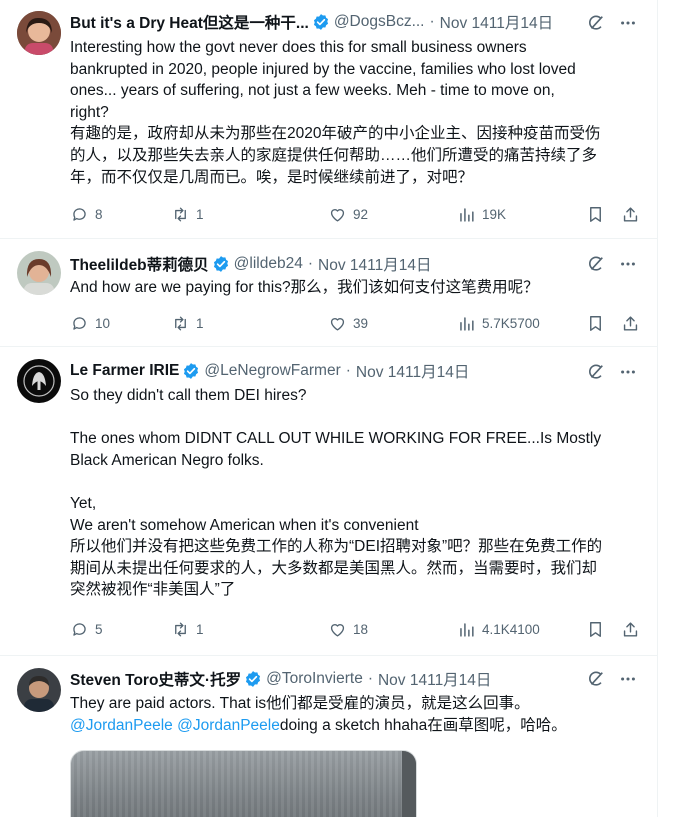 This screenshot has height=817, width=677. What do you see at coordinates (153, 590) in the screenshot?
I see `tweet-text-line: 突然被视作“非美国人”了` at bounding box center [153, 590].